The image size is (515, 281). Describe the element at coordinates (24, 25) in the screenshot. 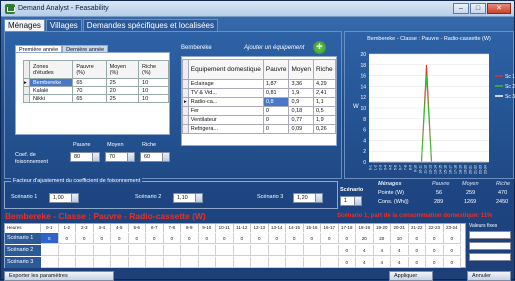

I see `tab-menages: Ménages` at that location.